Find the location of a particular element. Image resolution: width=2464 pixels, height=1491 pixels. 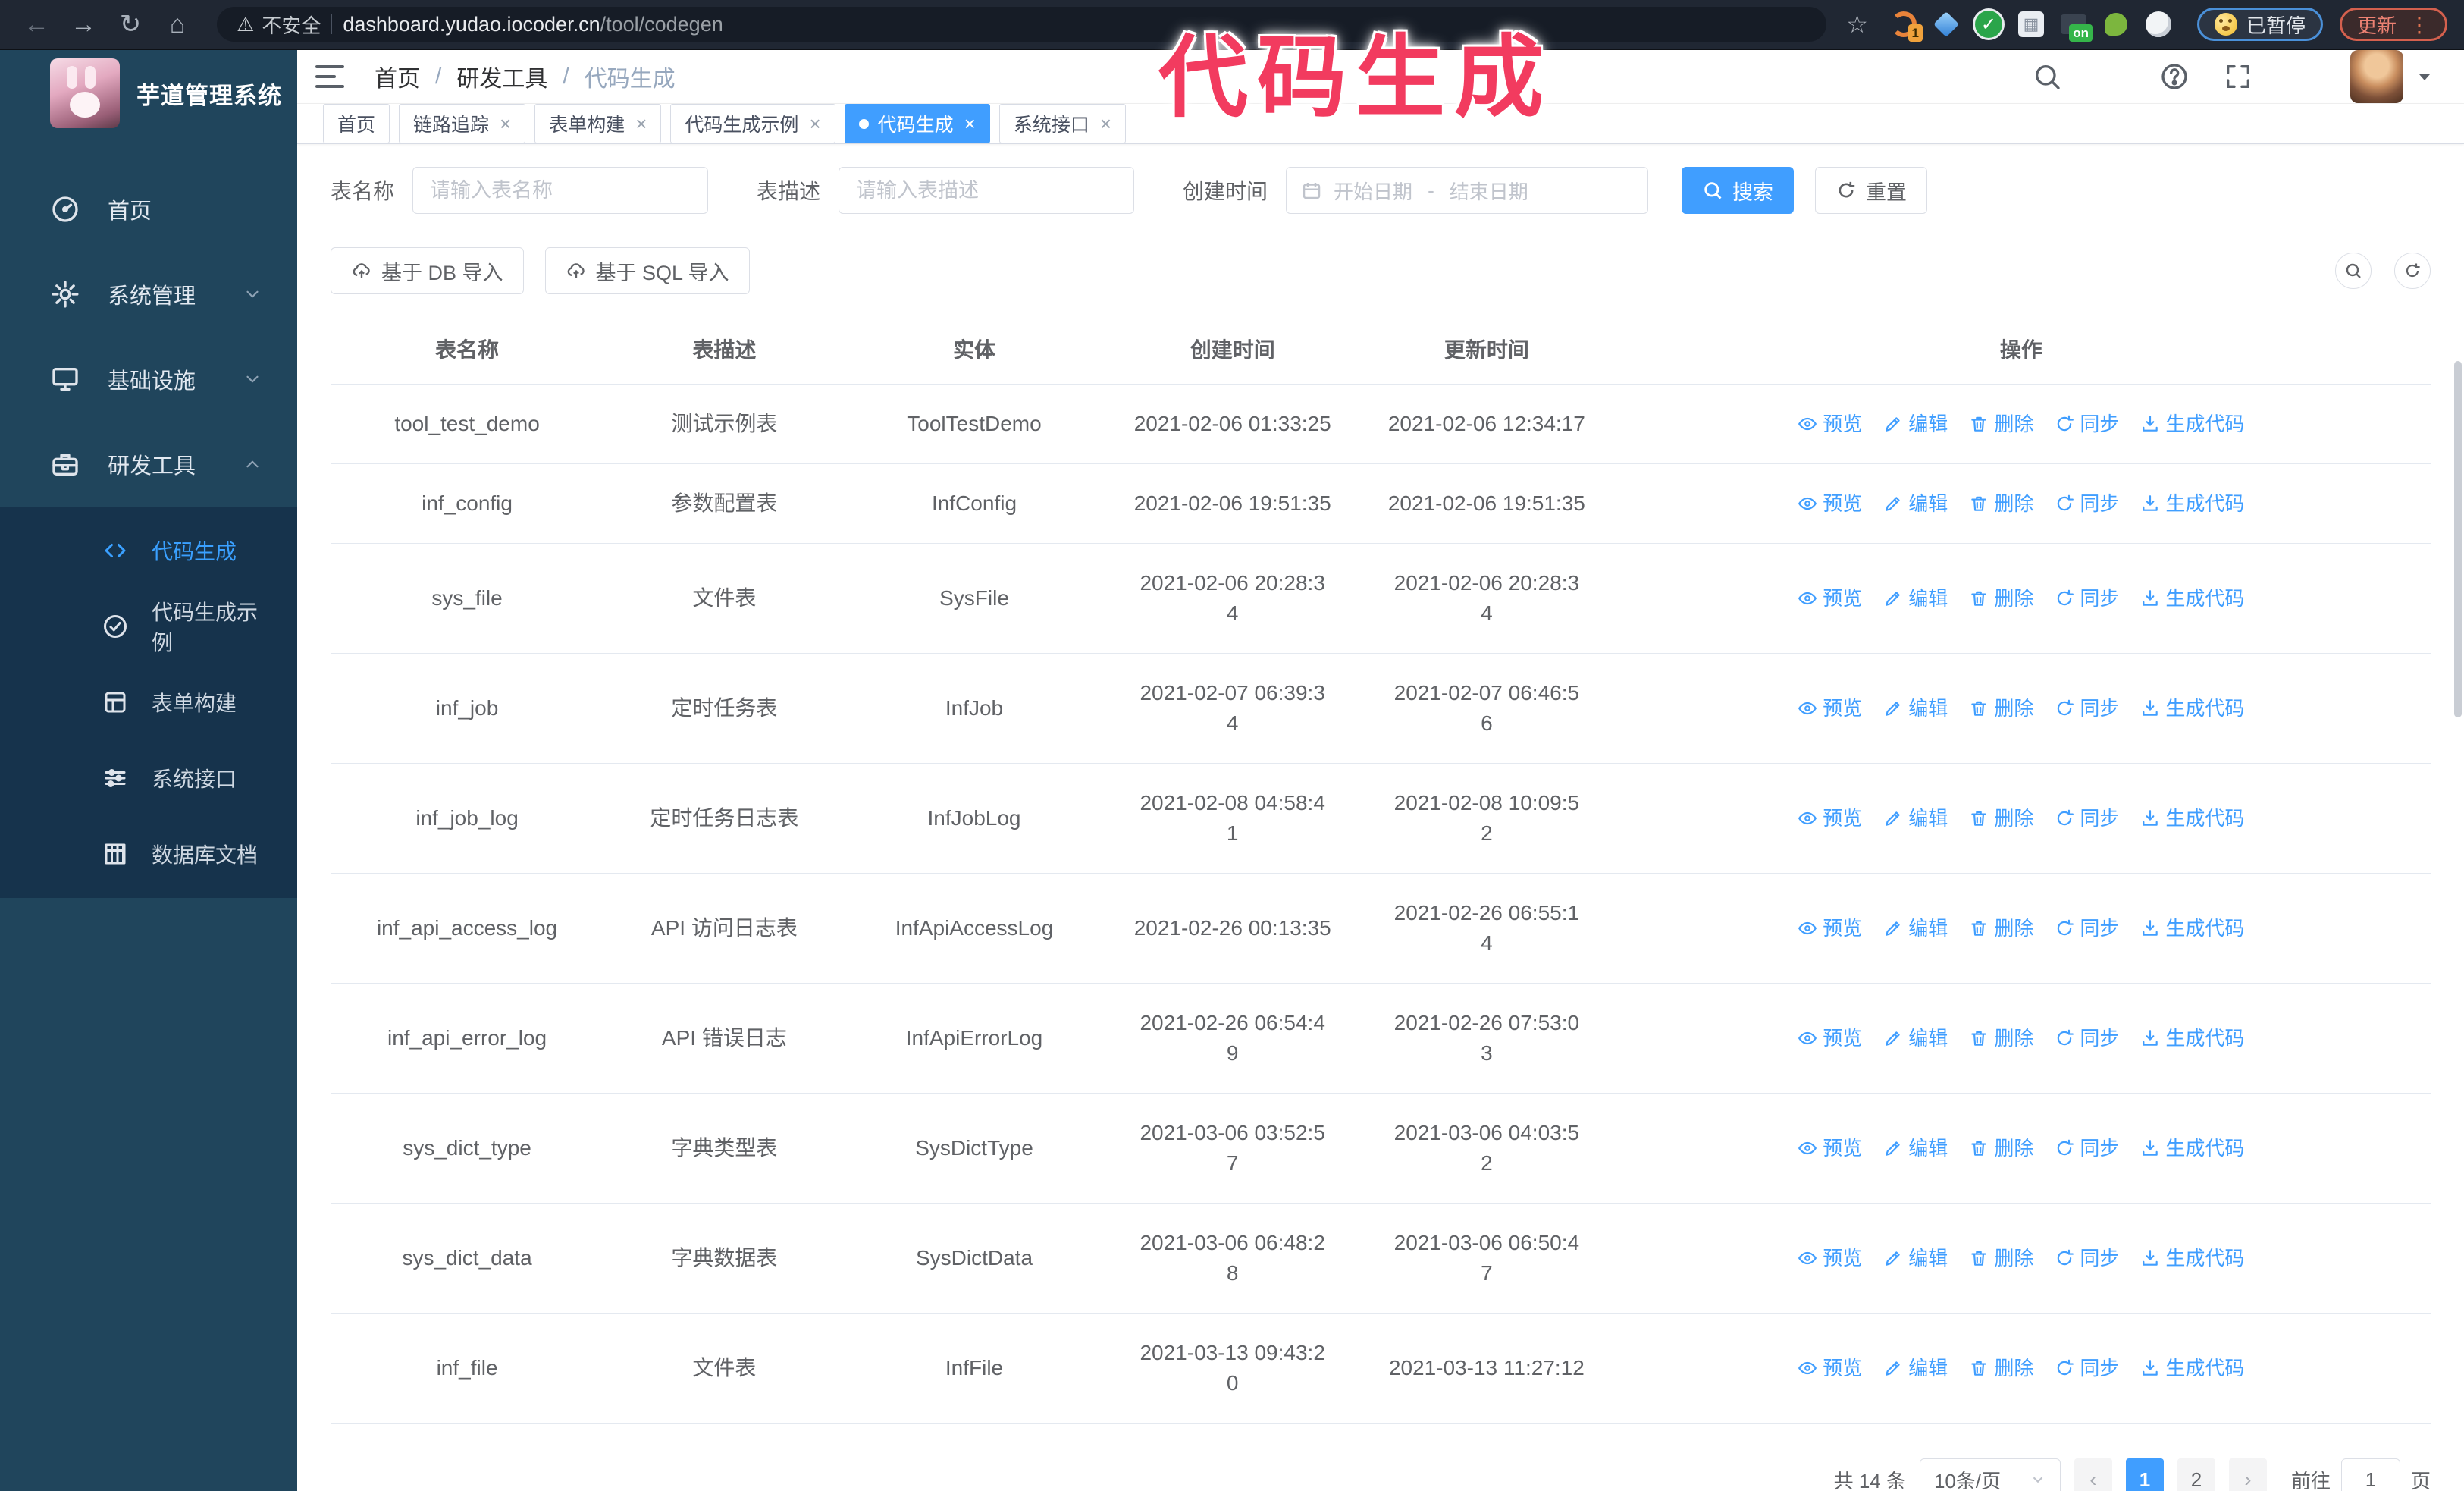

browser-forward-icon: → is located at coordinates (83, 24).